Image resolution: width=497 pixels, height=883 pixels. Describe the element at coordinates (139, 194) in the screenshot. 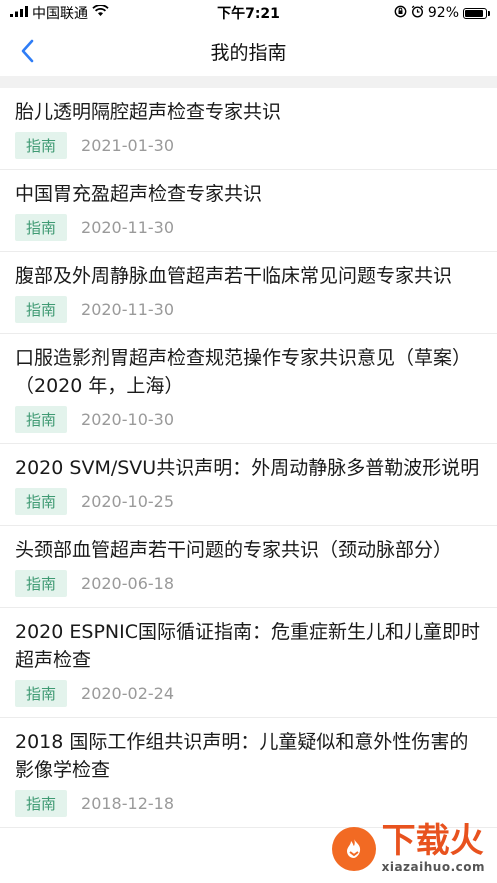

I see `guide-title: 中国胃充盈超声检查专家共识` at that location.